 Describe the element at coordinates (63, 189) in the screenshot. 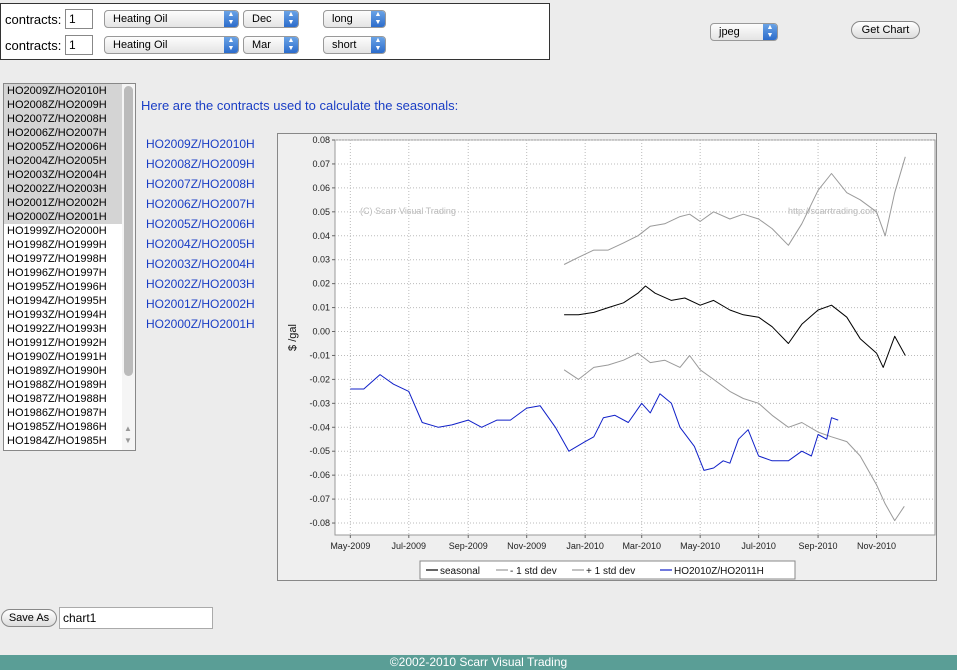

I see `list-item: HO2002Z/HO2003H` at that location.